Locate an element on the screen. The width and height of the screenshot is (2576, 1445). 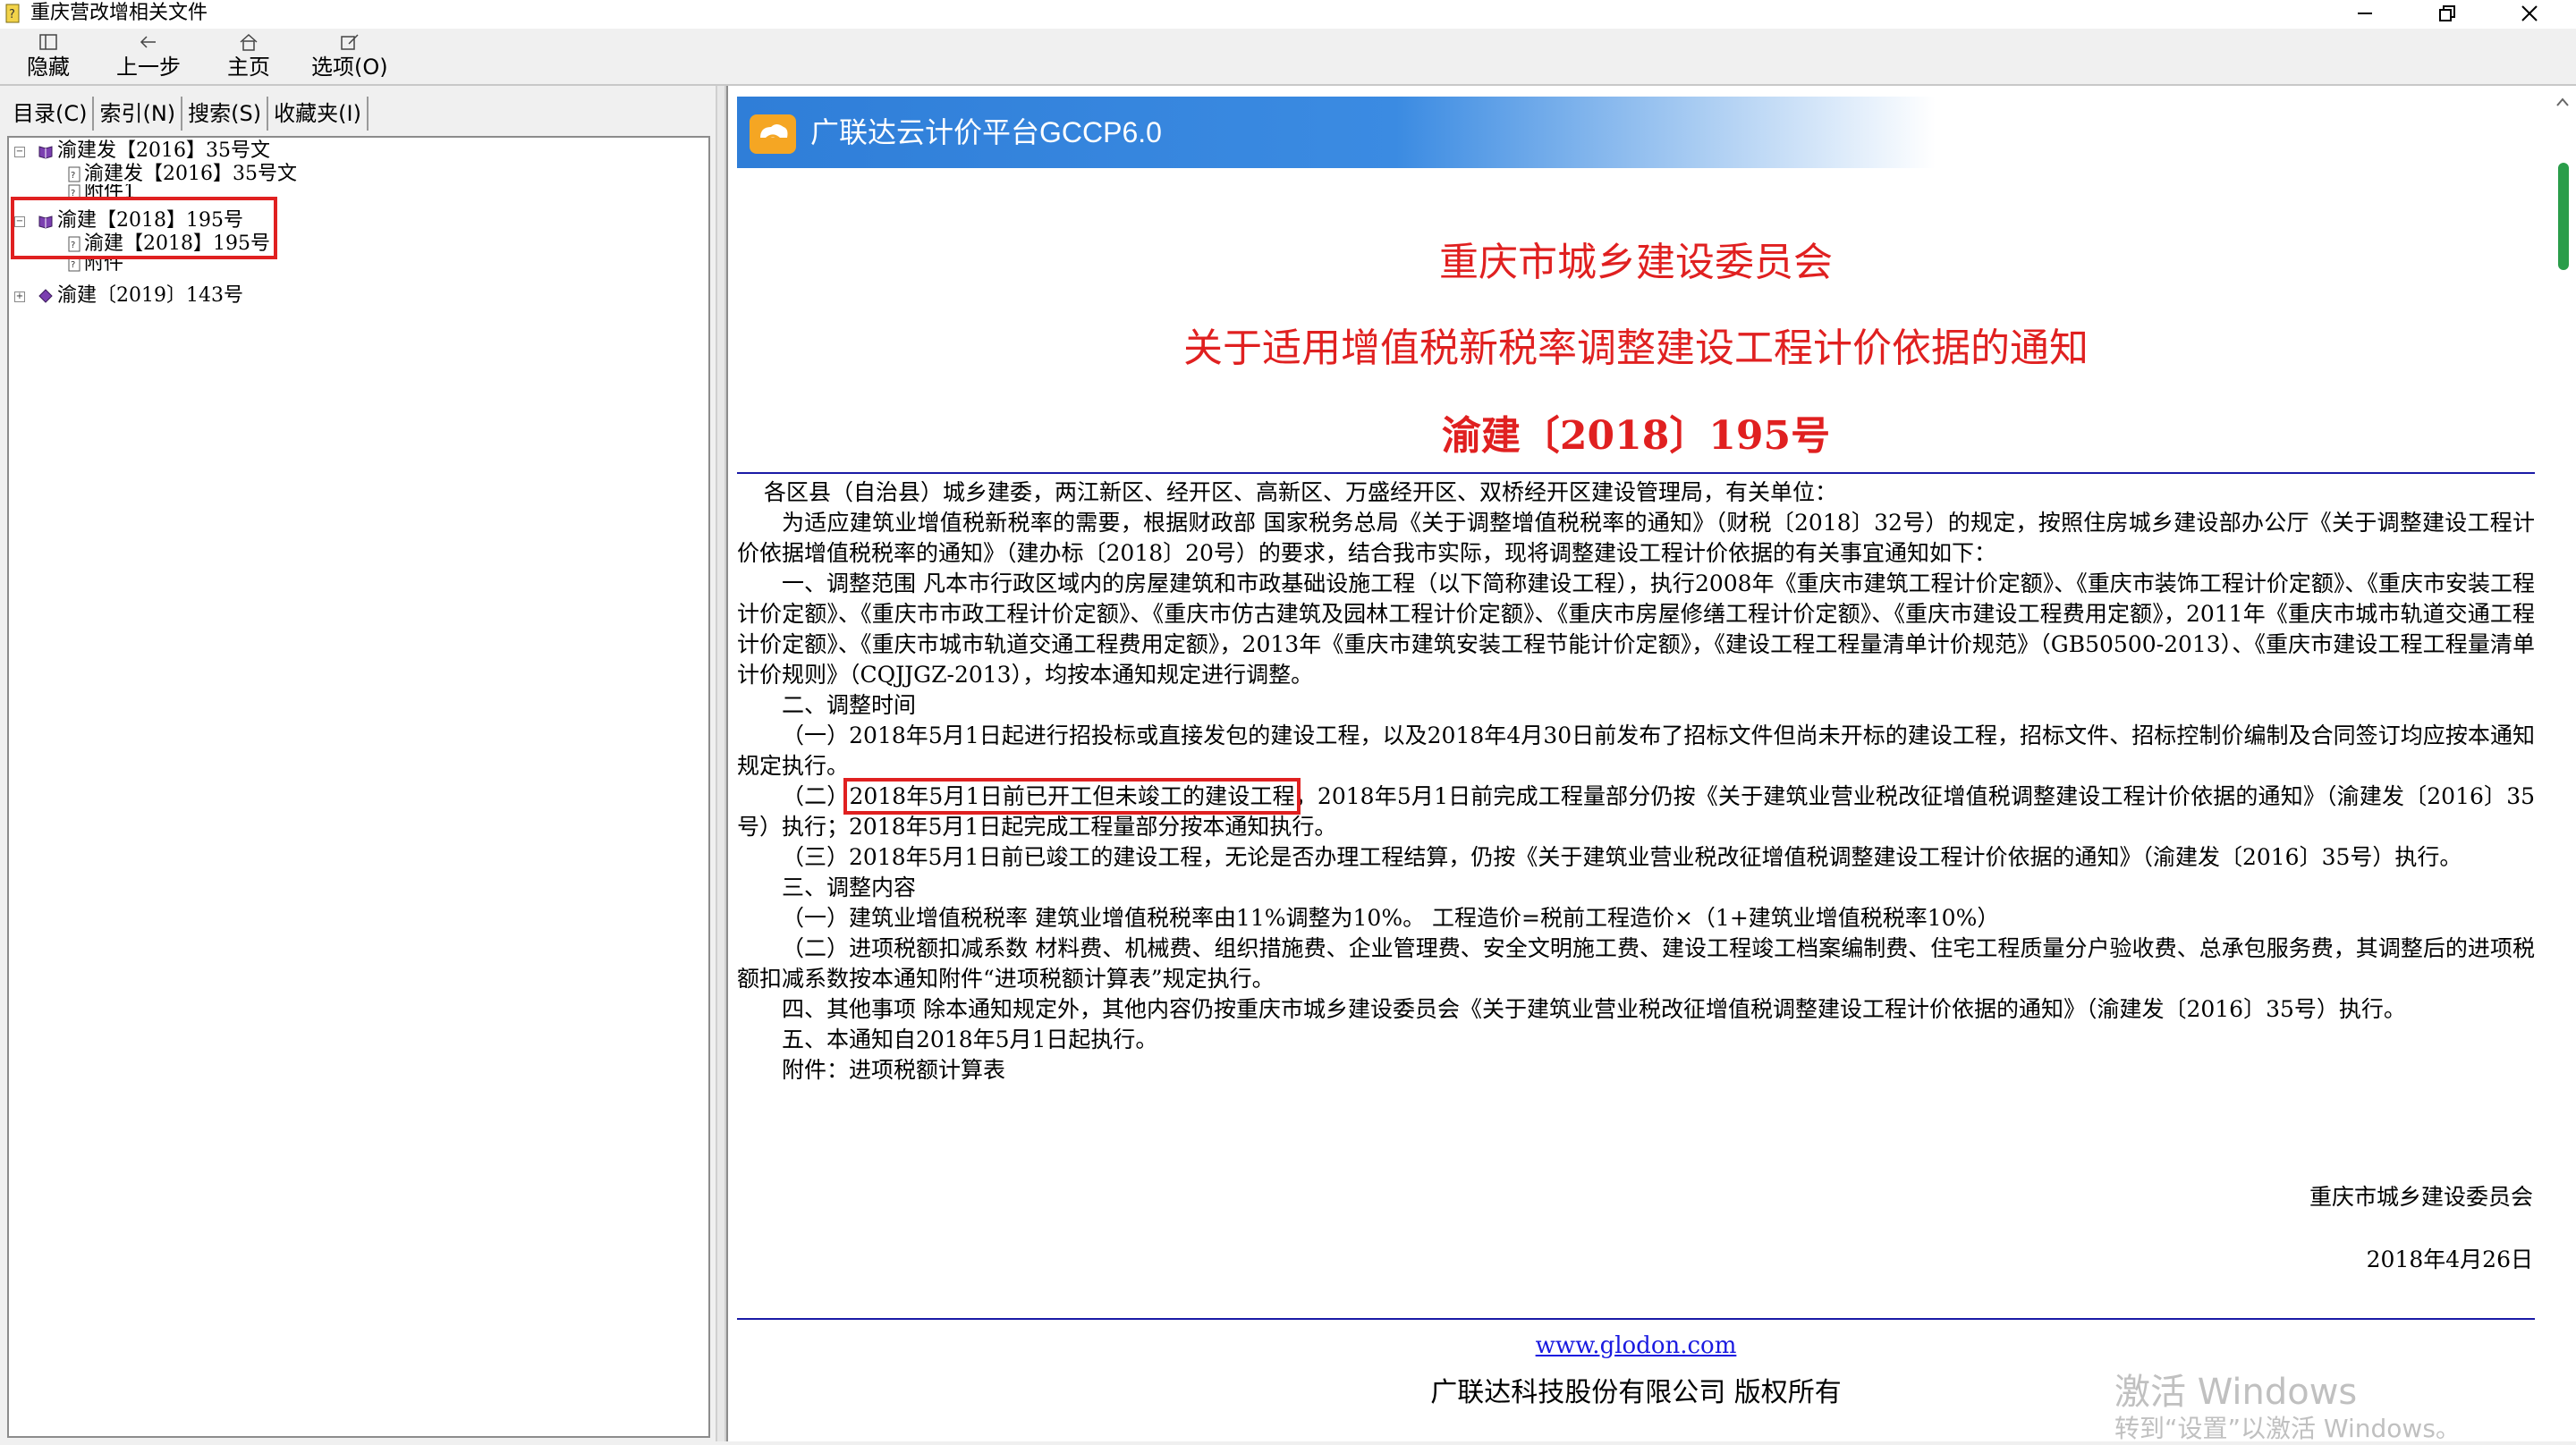
doc-number: 渝建〔2018〕195号 is located at coordinates (1636, 436).